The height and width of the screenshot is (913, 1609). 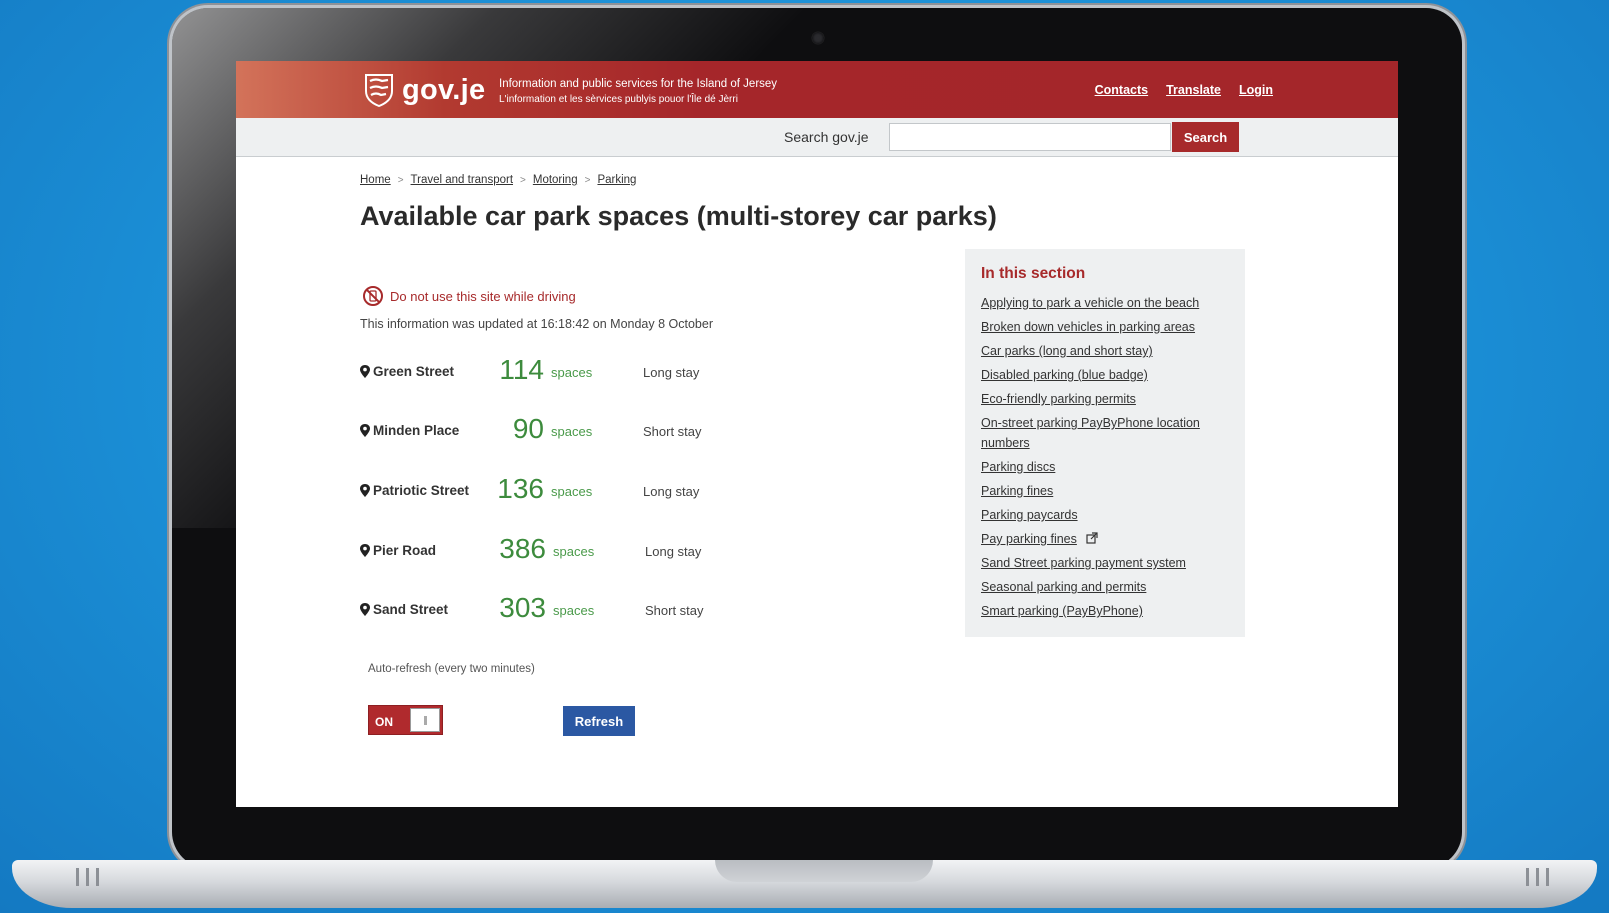 What do you see at coordinates (1106, 467) in the screenshot?
I see `list-item: Parking discs` at bounding box center [1106, 467].